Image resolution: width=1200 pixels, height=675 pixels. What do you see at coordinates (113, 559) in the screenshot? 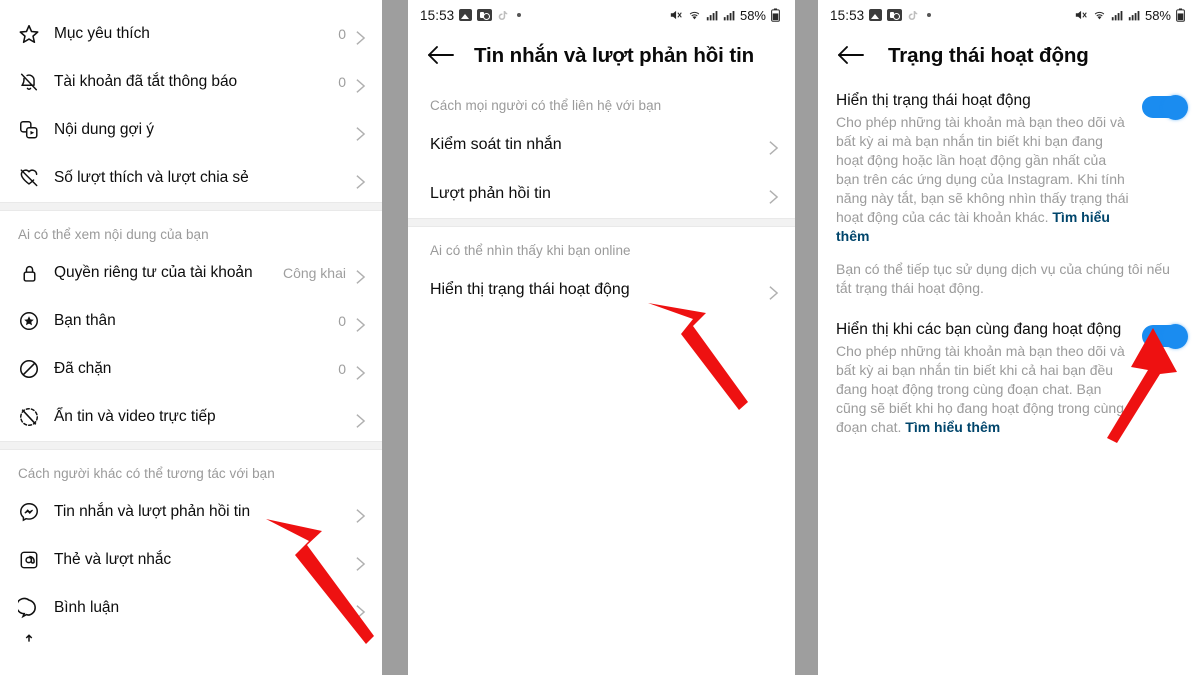
I see `row-label: Thẻ và lượt nhắc` at bounding box center [113, 559].